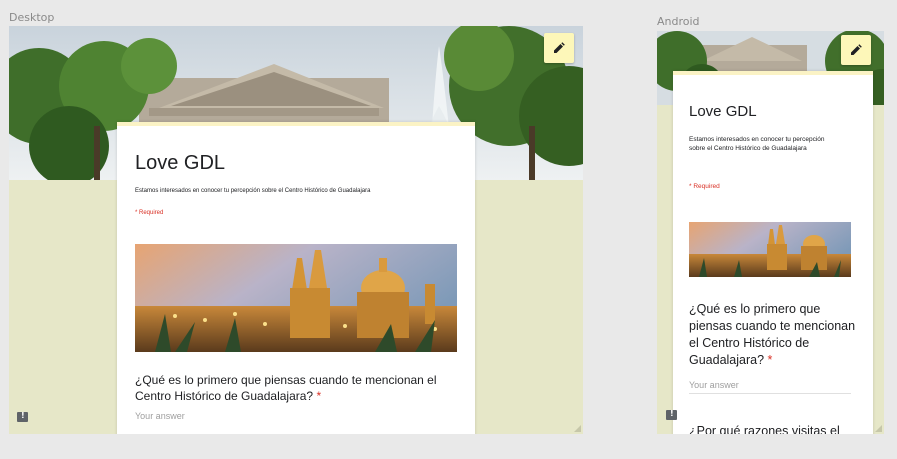 The height and width of the screenshot is (459, 897). Describe the element at coordinates (577, 428) in the screenshot. I see `desktop-resize-handle-icon` at that location.